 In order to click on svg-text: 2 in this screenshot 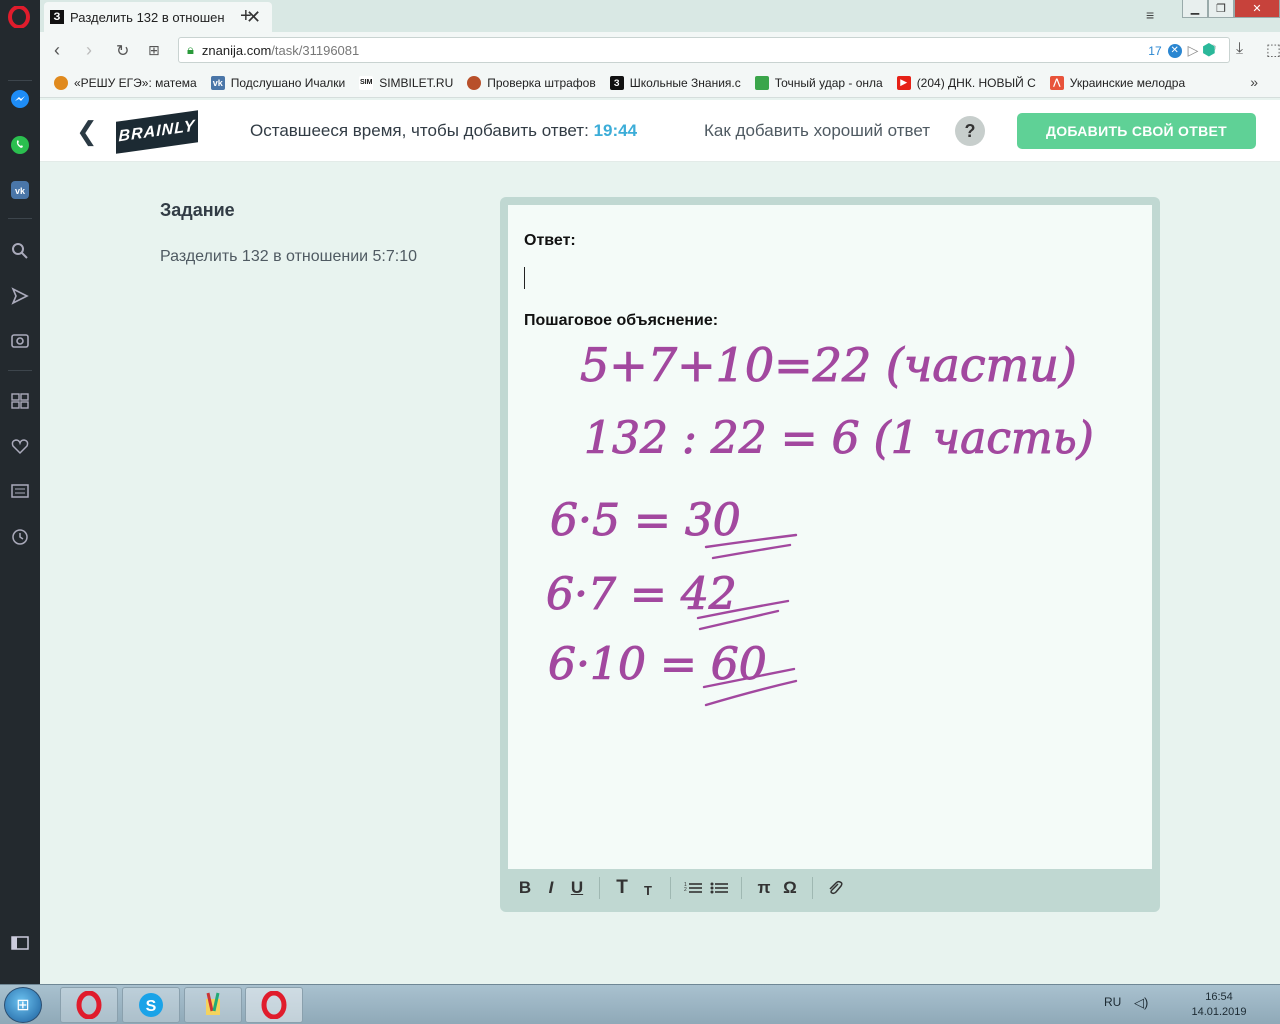, I will do `click(685, 890)`.